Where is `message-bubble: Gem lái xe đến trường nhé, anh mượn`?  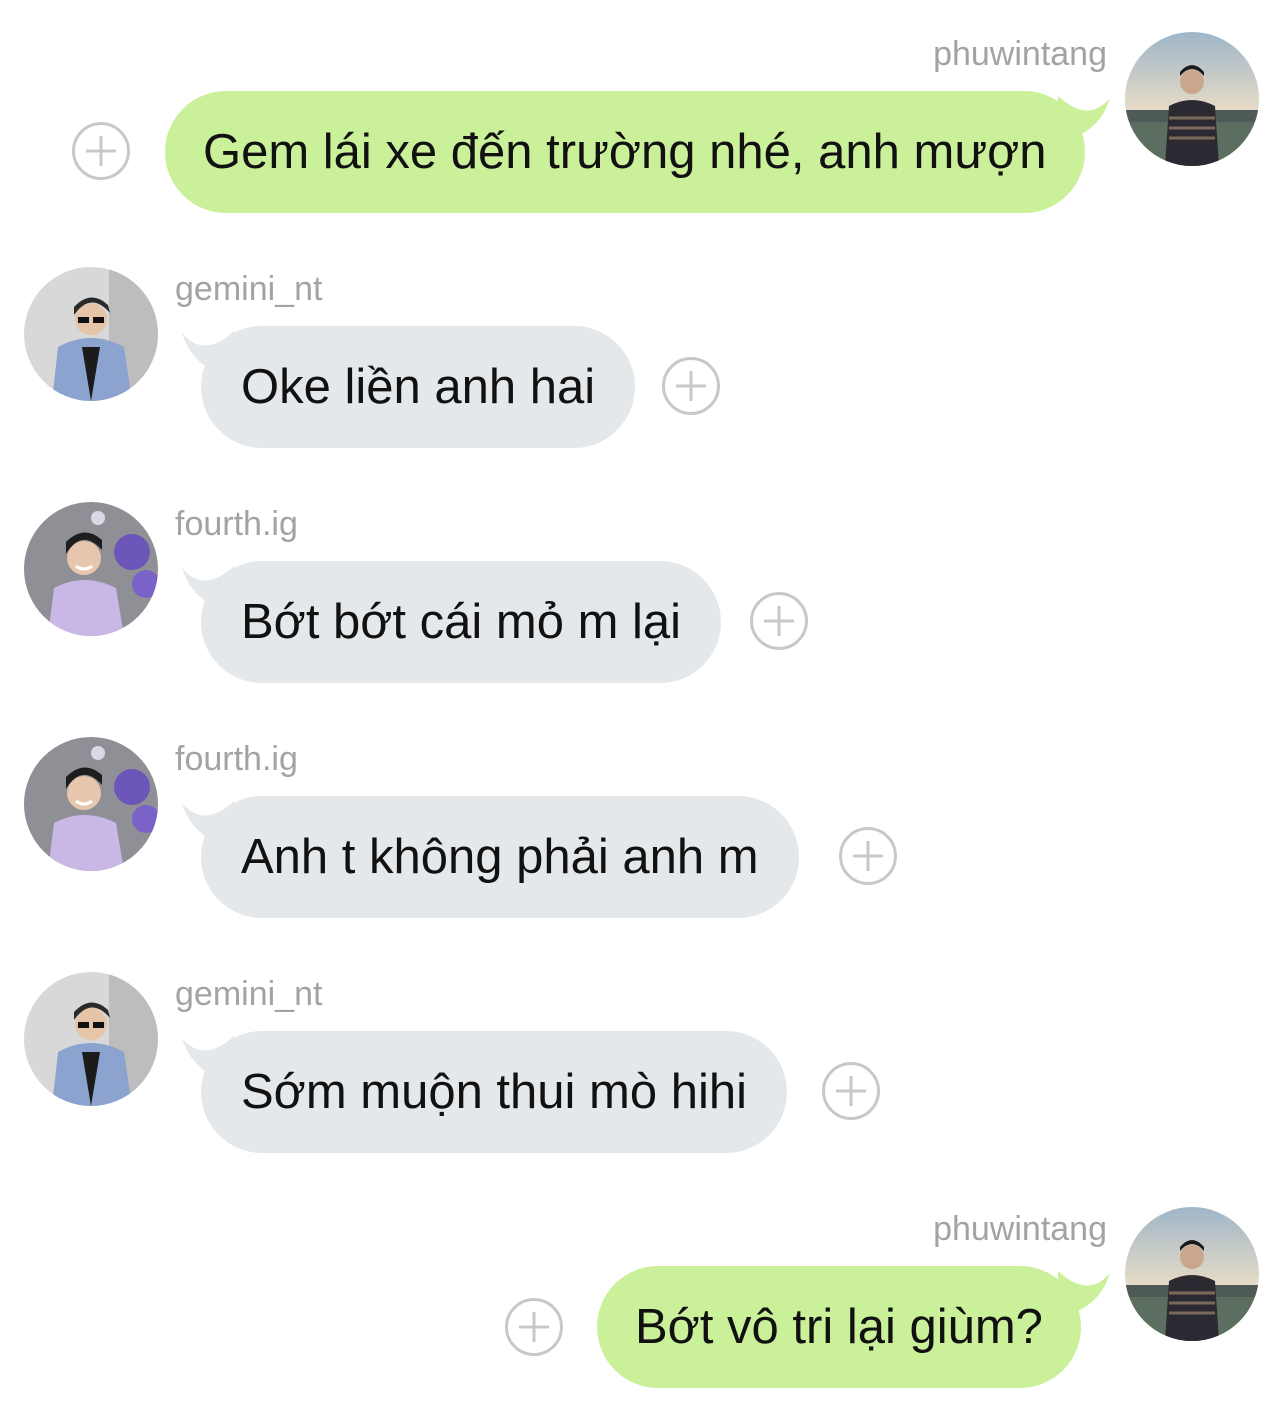 message-bubble: Gem lái xe đến trường nhé, anh mượn is located at coordinates (625, 152).